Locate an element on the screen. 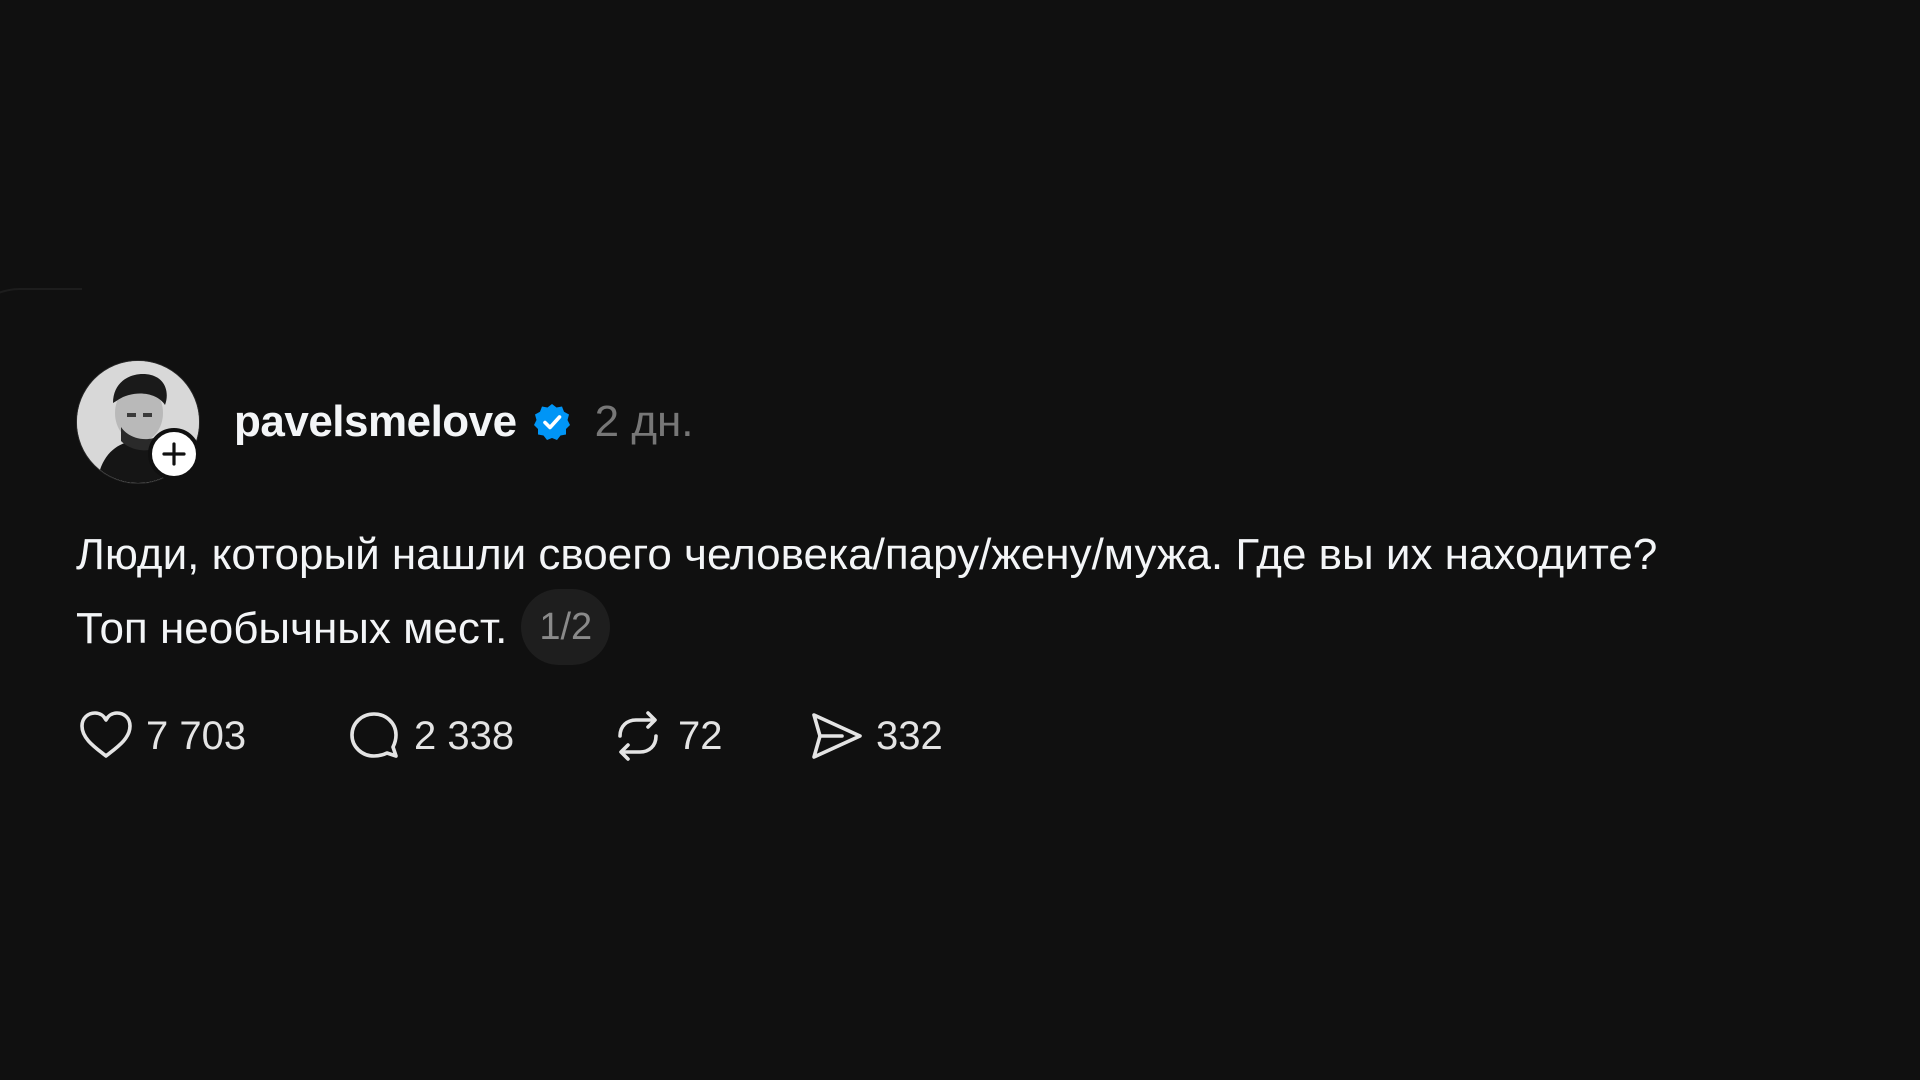 This screenshot has width=1920, height=1080. post-timestamp: 2 дн. is located at coordinates (644, 422).